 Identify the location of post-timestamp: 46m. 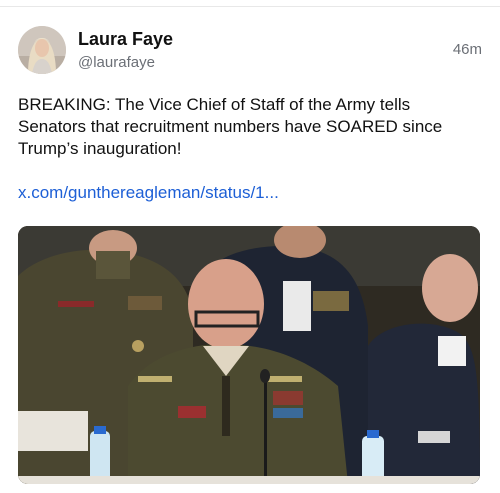
(467, 49).